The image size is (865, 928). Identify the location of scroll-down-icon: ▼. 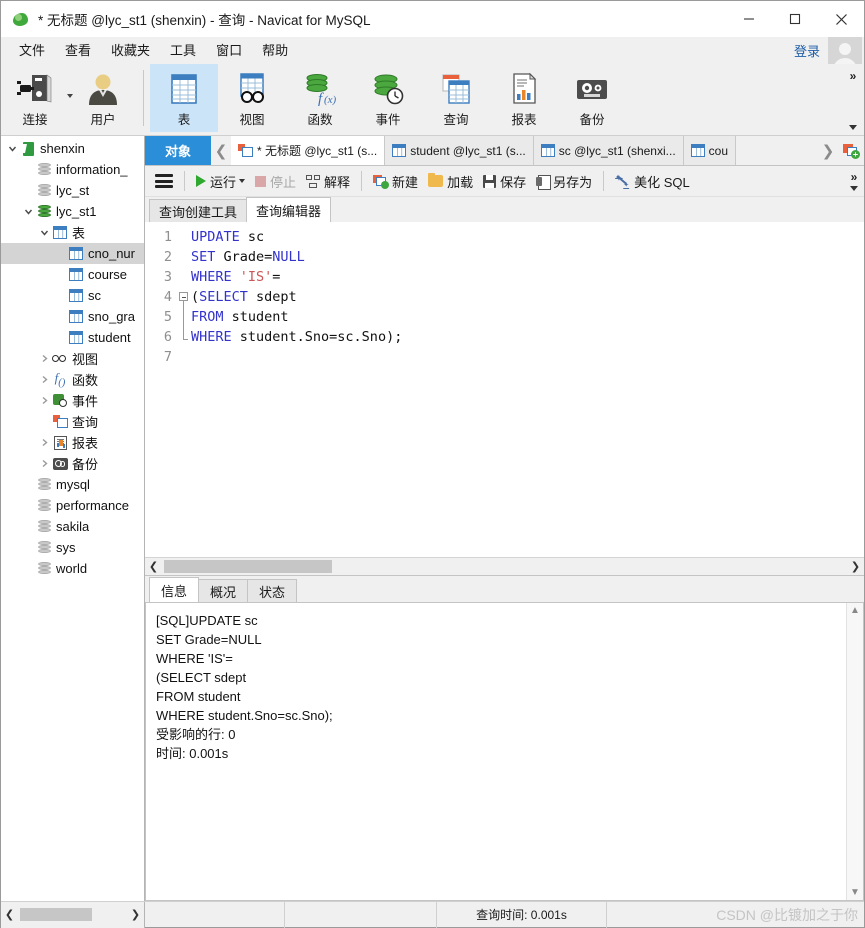
(855, 892).